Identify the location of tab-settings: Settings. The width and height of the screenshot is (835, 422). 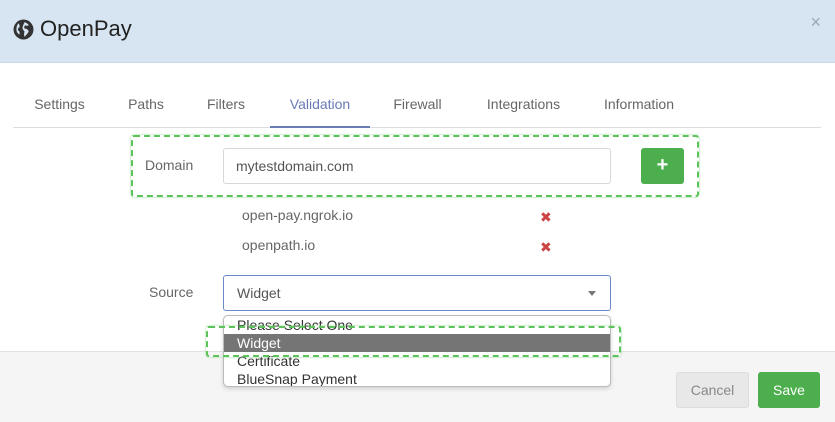
(59, 106).